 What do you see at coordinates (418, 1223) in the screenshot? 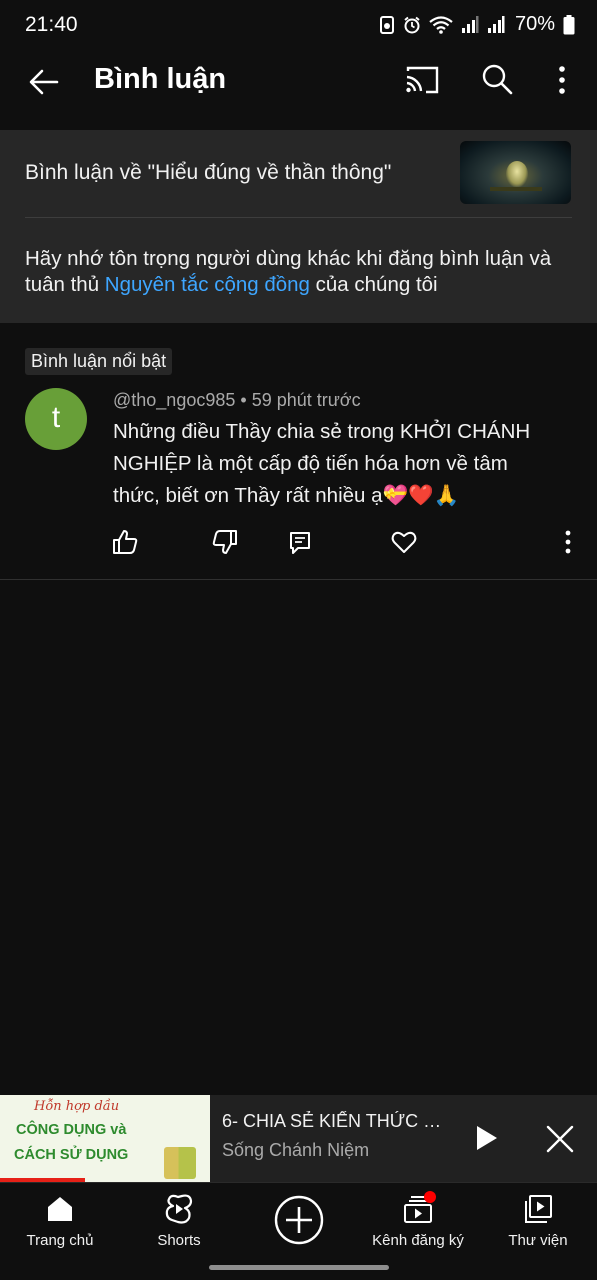
I see `nav-subscriptions: Kênh đăng ký` at bounding box center [418, 1223].